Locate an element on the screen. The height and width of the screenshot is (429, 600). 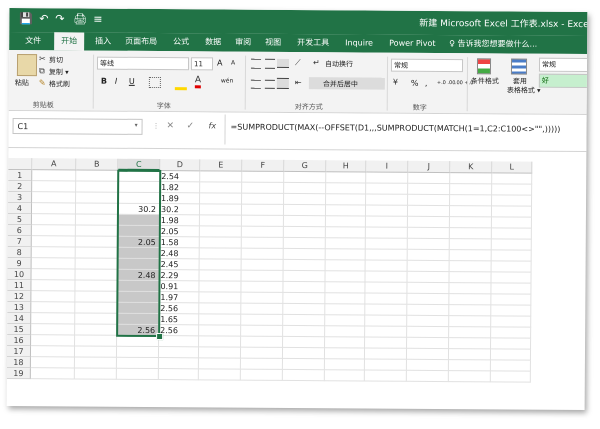
cell-c19 is located at coordinates (137, 374).